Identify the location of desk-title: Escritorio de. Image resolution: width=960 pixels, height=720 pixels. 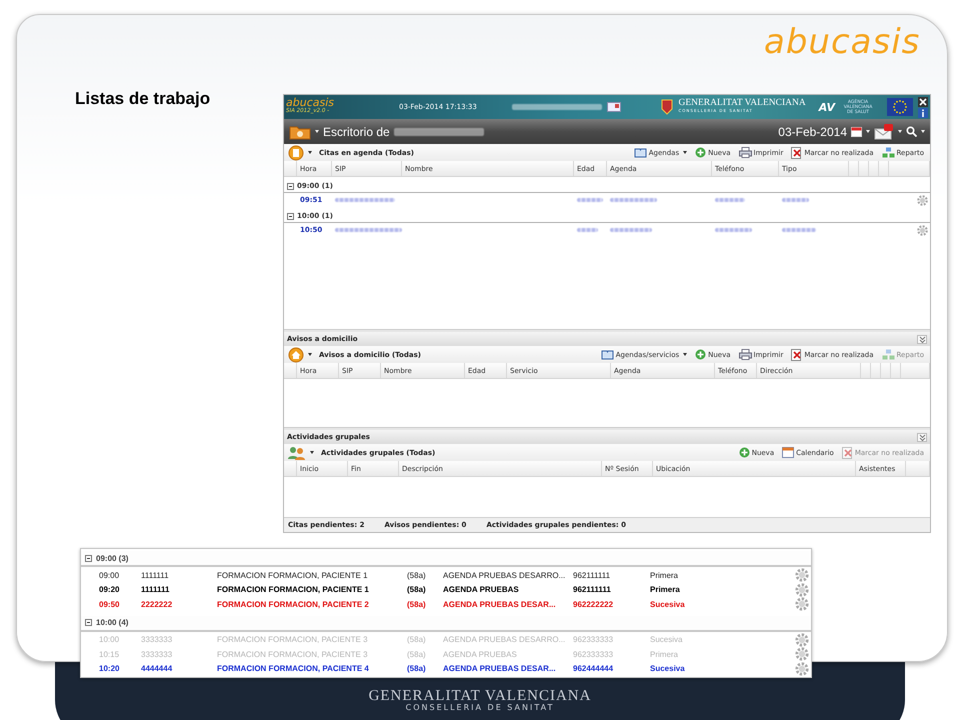
(356, 131).